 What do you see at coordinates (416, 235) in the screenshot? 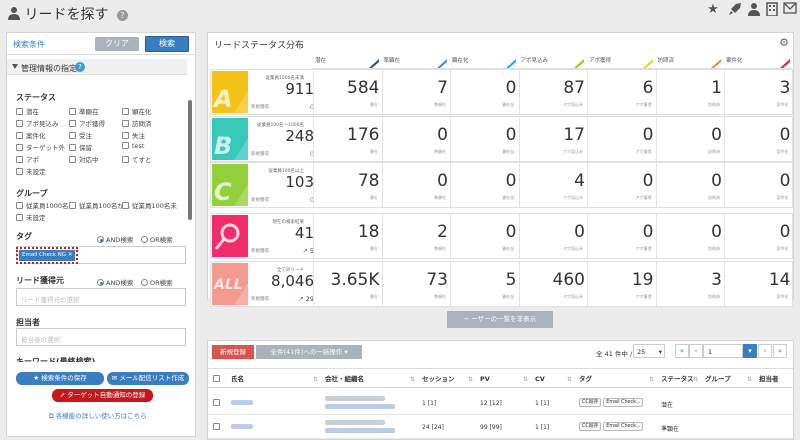
I see `status-count-cell: 2 準顕在` at bounding box center [416, 235].